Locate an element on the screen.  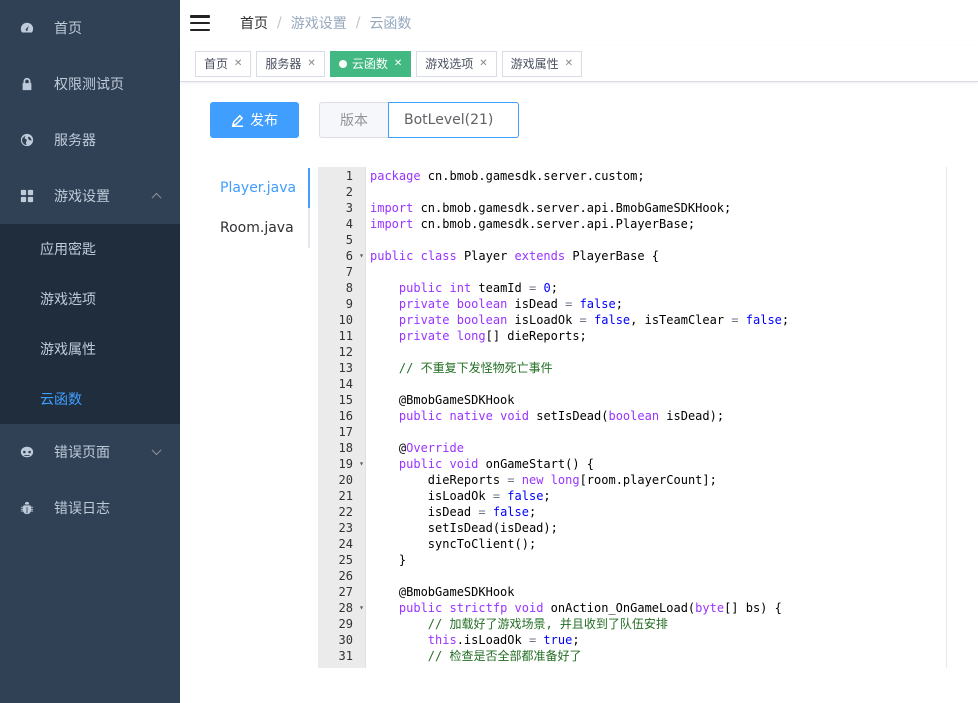
code-line: 21 isLoadOk = false; is located at coordinates (632, 496).